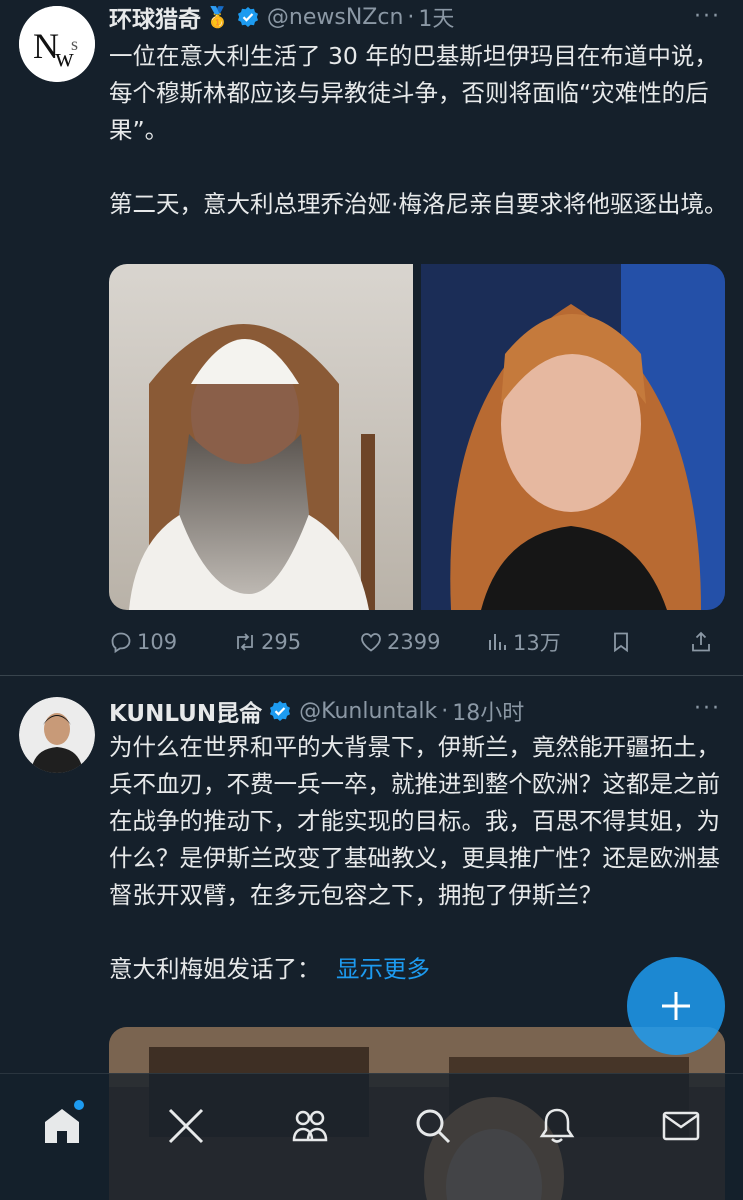 The height and width of the screenshot is (1200, 743). I want to click on views-icon, so click(497, 642).